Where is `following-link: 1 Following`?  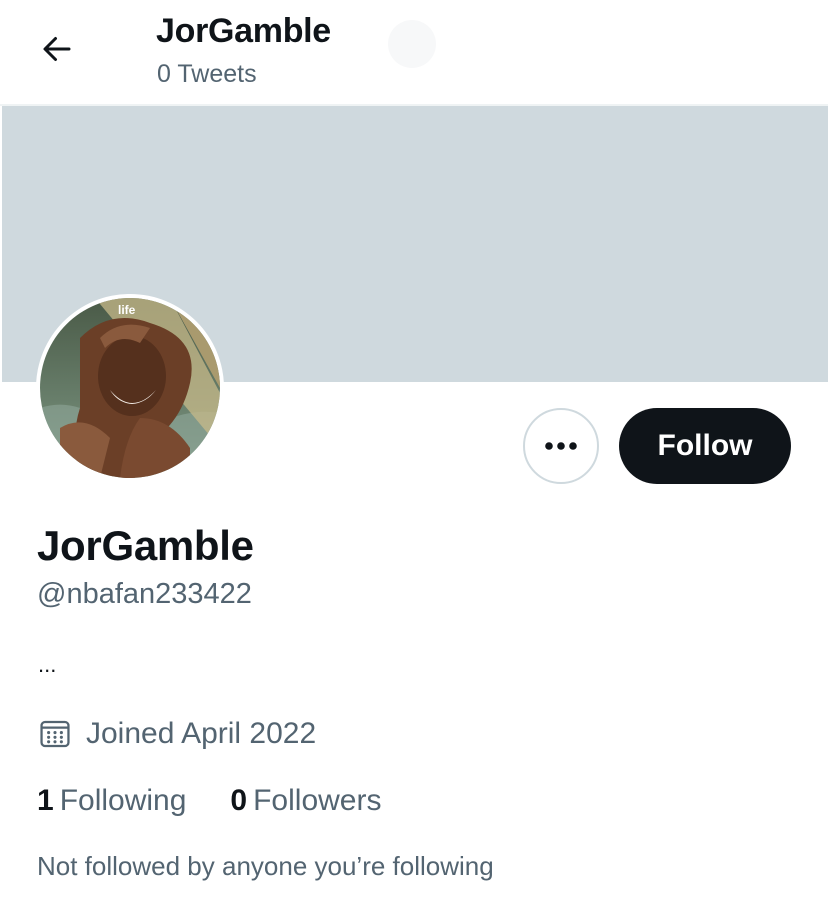
following-link: 1 Following is located at coordinates (111, 801).